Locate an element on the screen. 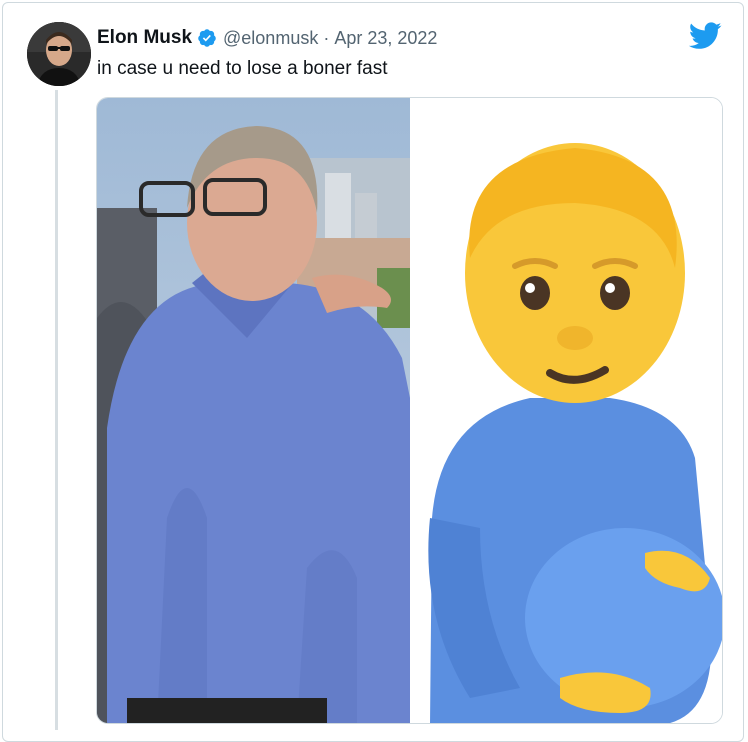  tweet-header: Elon Musk @elonmusk · Apr 23, 2022 is located at coordinates (267, 38).